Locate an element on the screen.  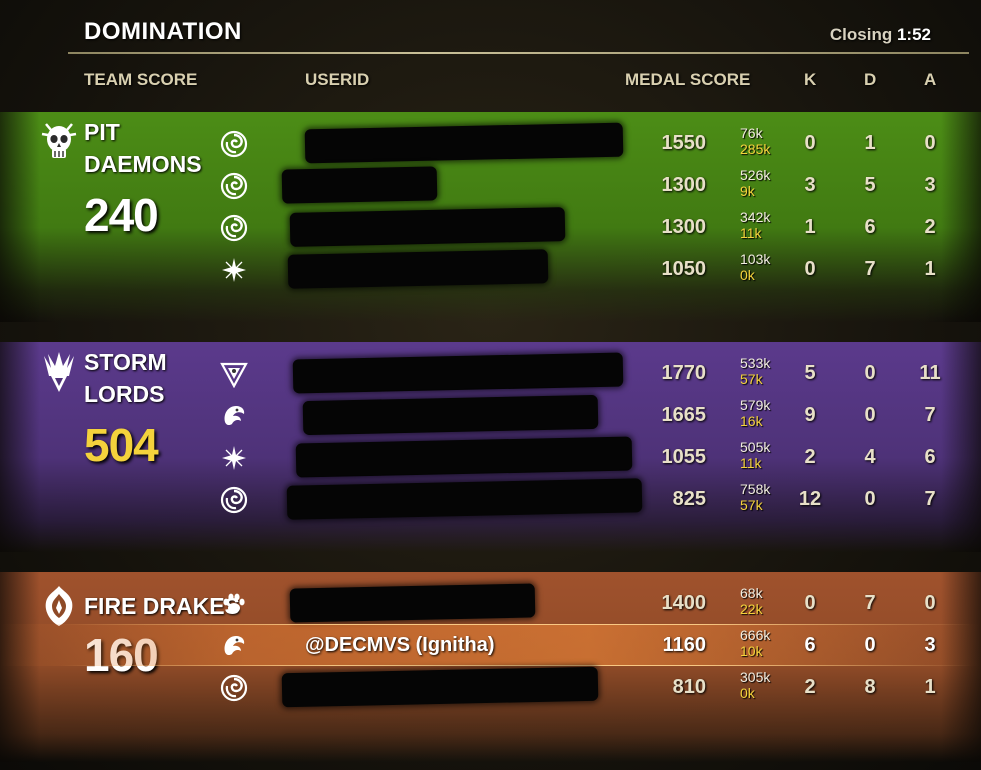
deaths: 8 is located at coordinates (870, 687).